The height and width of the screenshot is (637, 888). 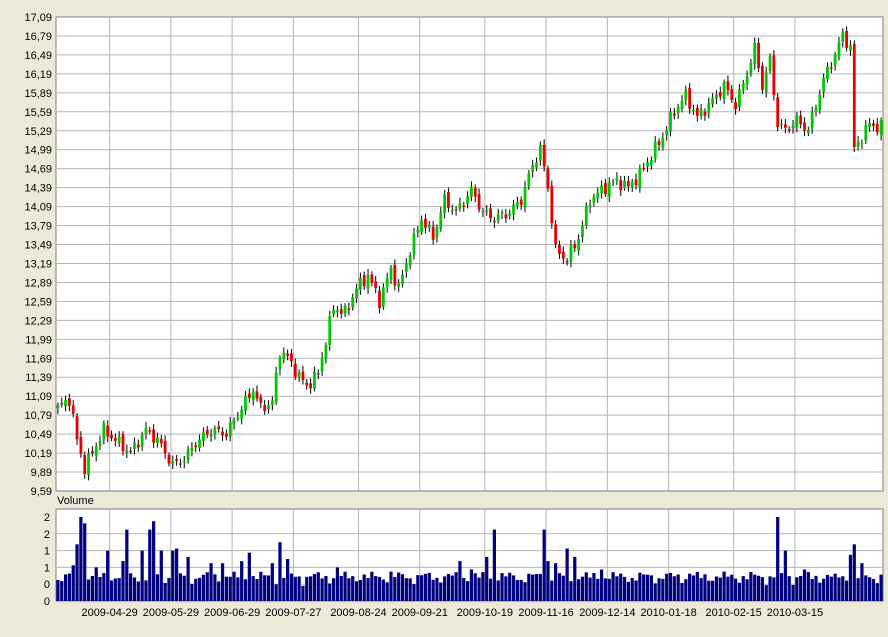 I want to click on x-tick-label: 2009-11-16, so click(x=545, y=613).